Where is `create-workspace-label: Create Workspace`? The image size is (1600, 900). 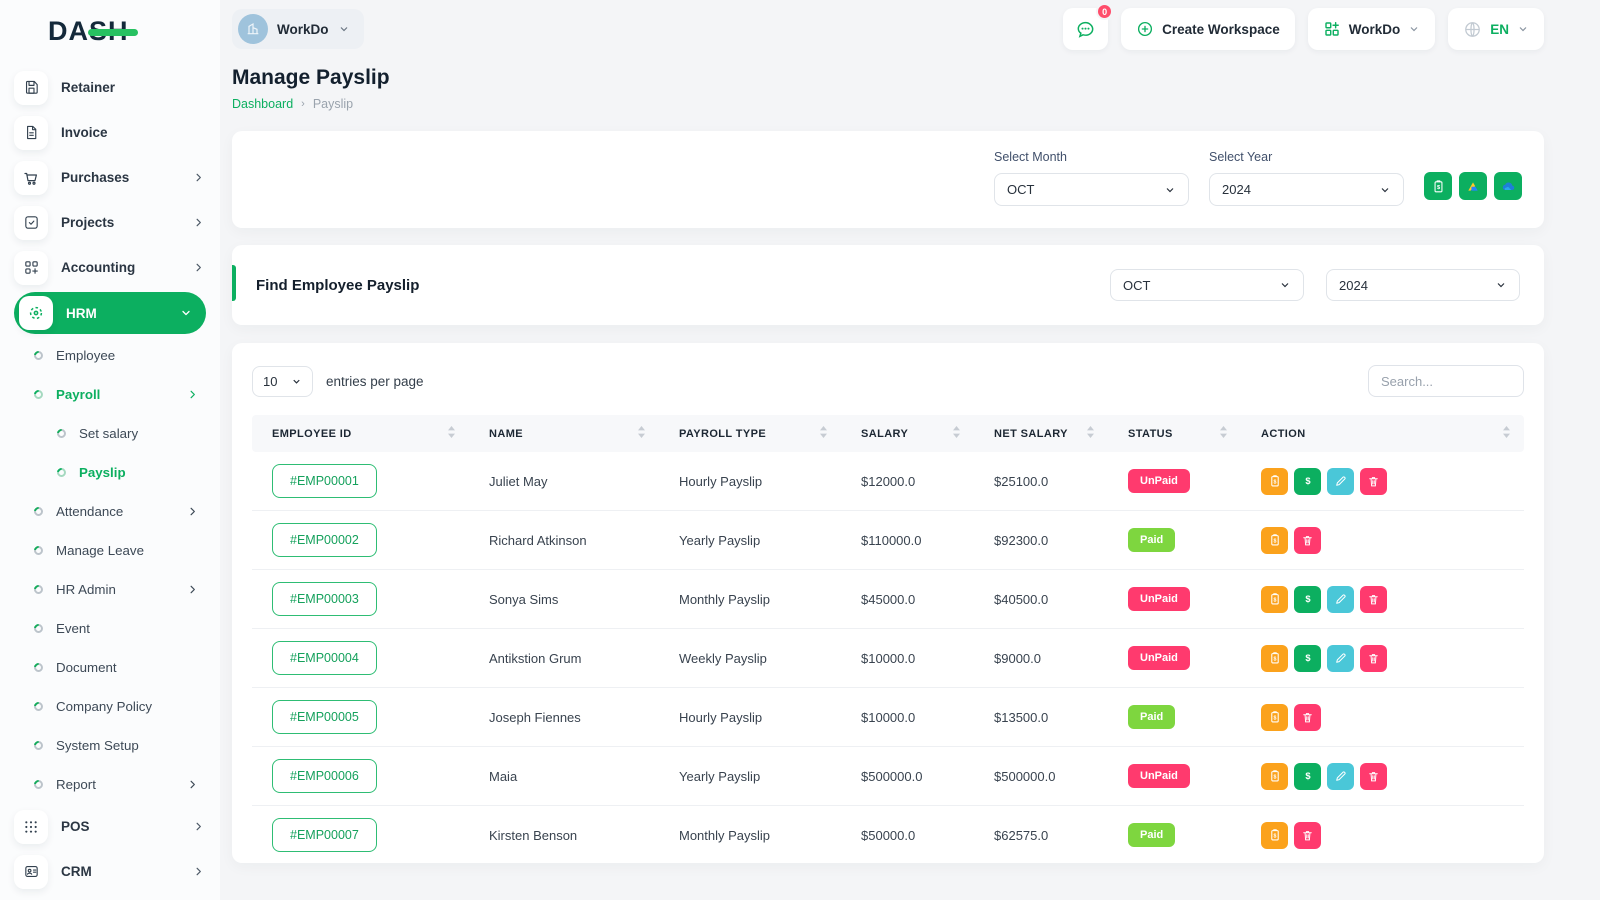
create-workspace-label: Create Workspace is located at coordinates (1221, 29).